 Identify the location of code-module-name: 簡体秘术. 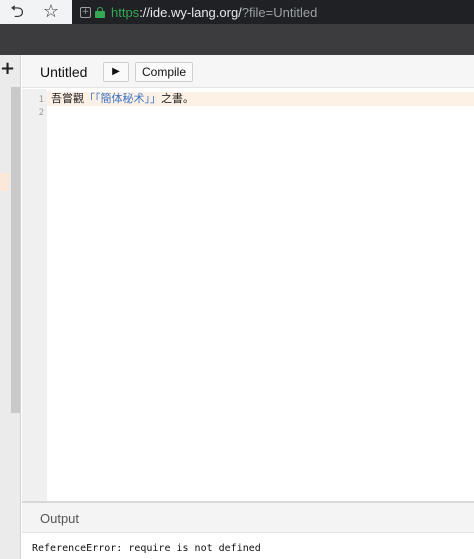
(122, 98).